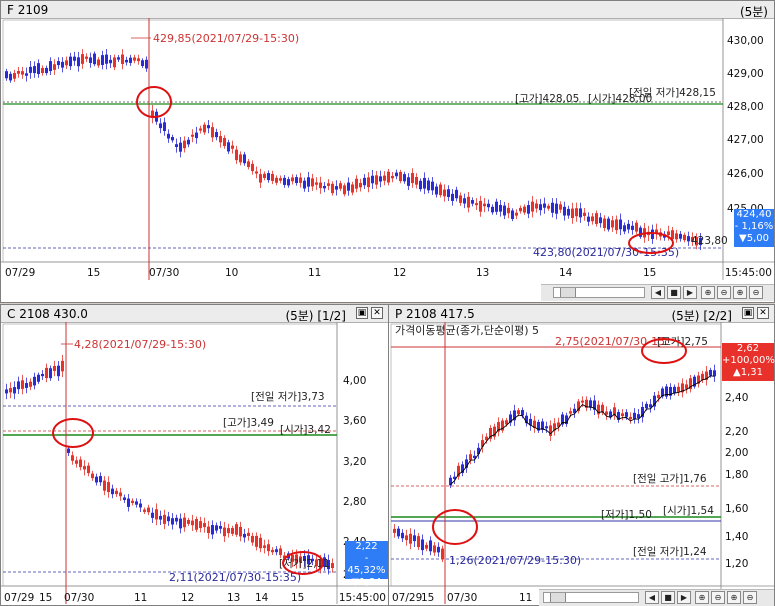 The width and height of the screenshot is (775, 606). What do you see at coordinates (399, 273) in the screenshot?
I see `x-tick-label: 12` at bounding box center [399, 273].